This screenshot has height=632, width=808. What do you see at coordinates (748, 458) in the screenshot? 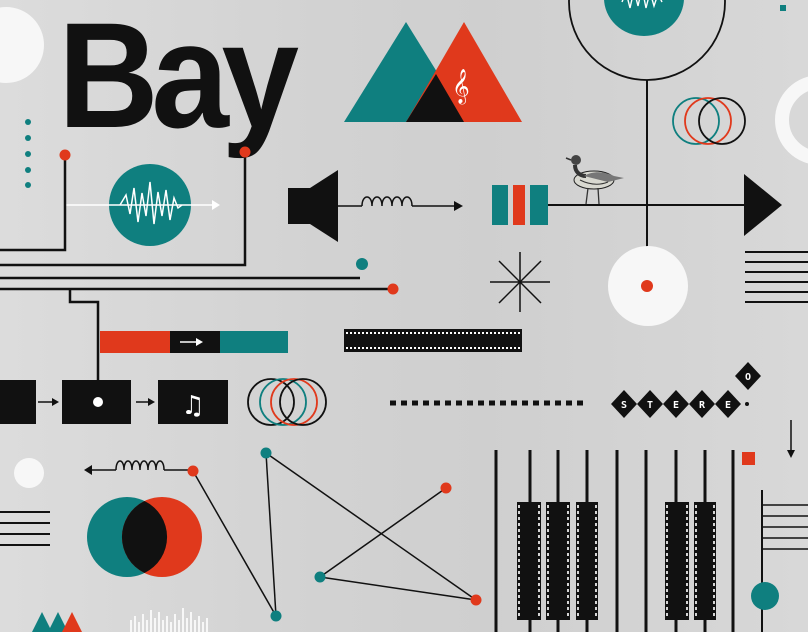
I see `small-red-square` at bounding box center [748, 458].